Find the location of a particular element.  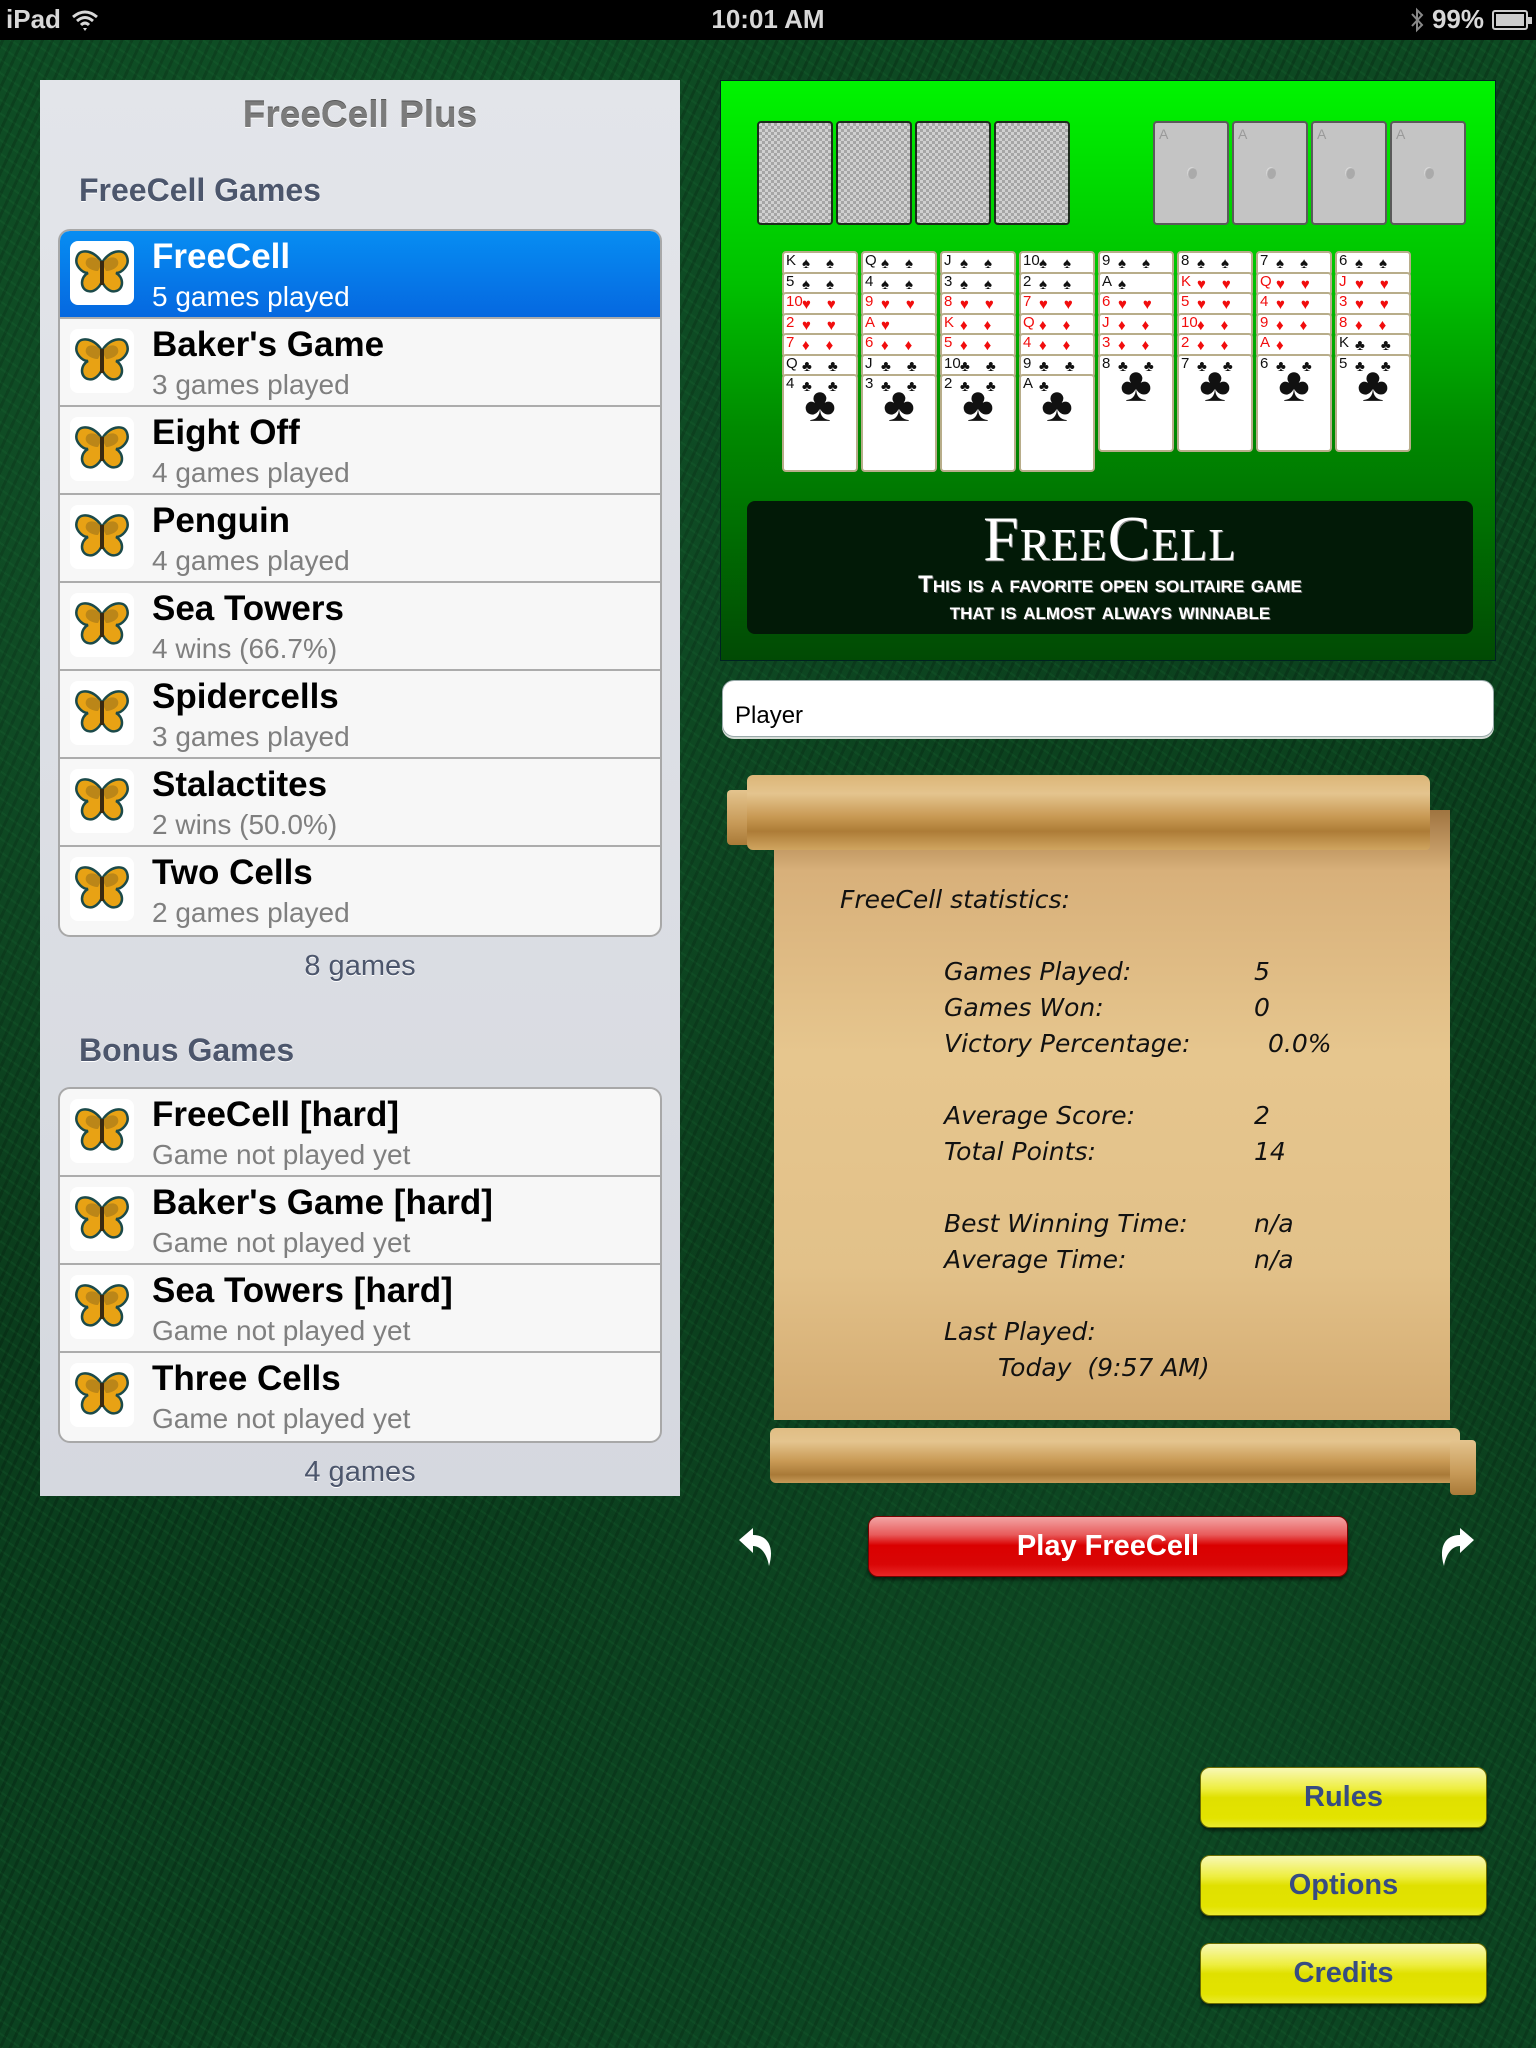

rules-button: Rules is located at coordinates (1343, 1797).